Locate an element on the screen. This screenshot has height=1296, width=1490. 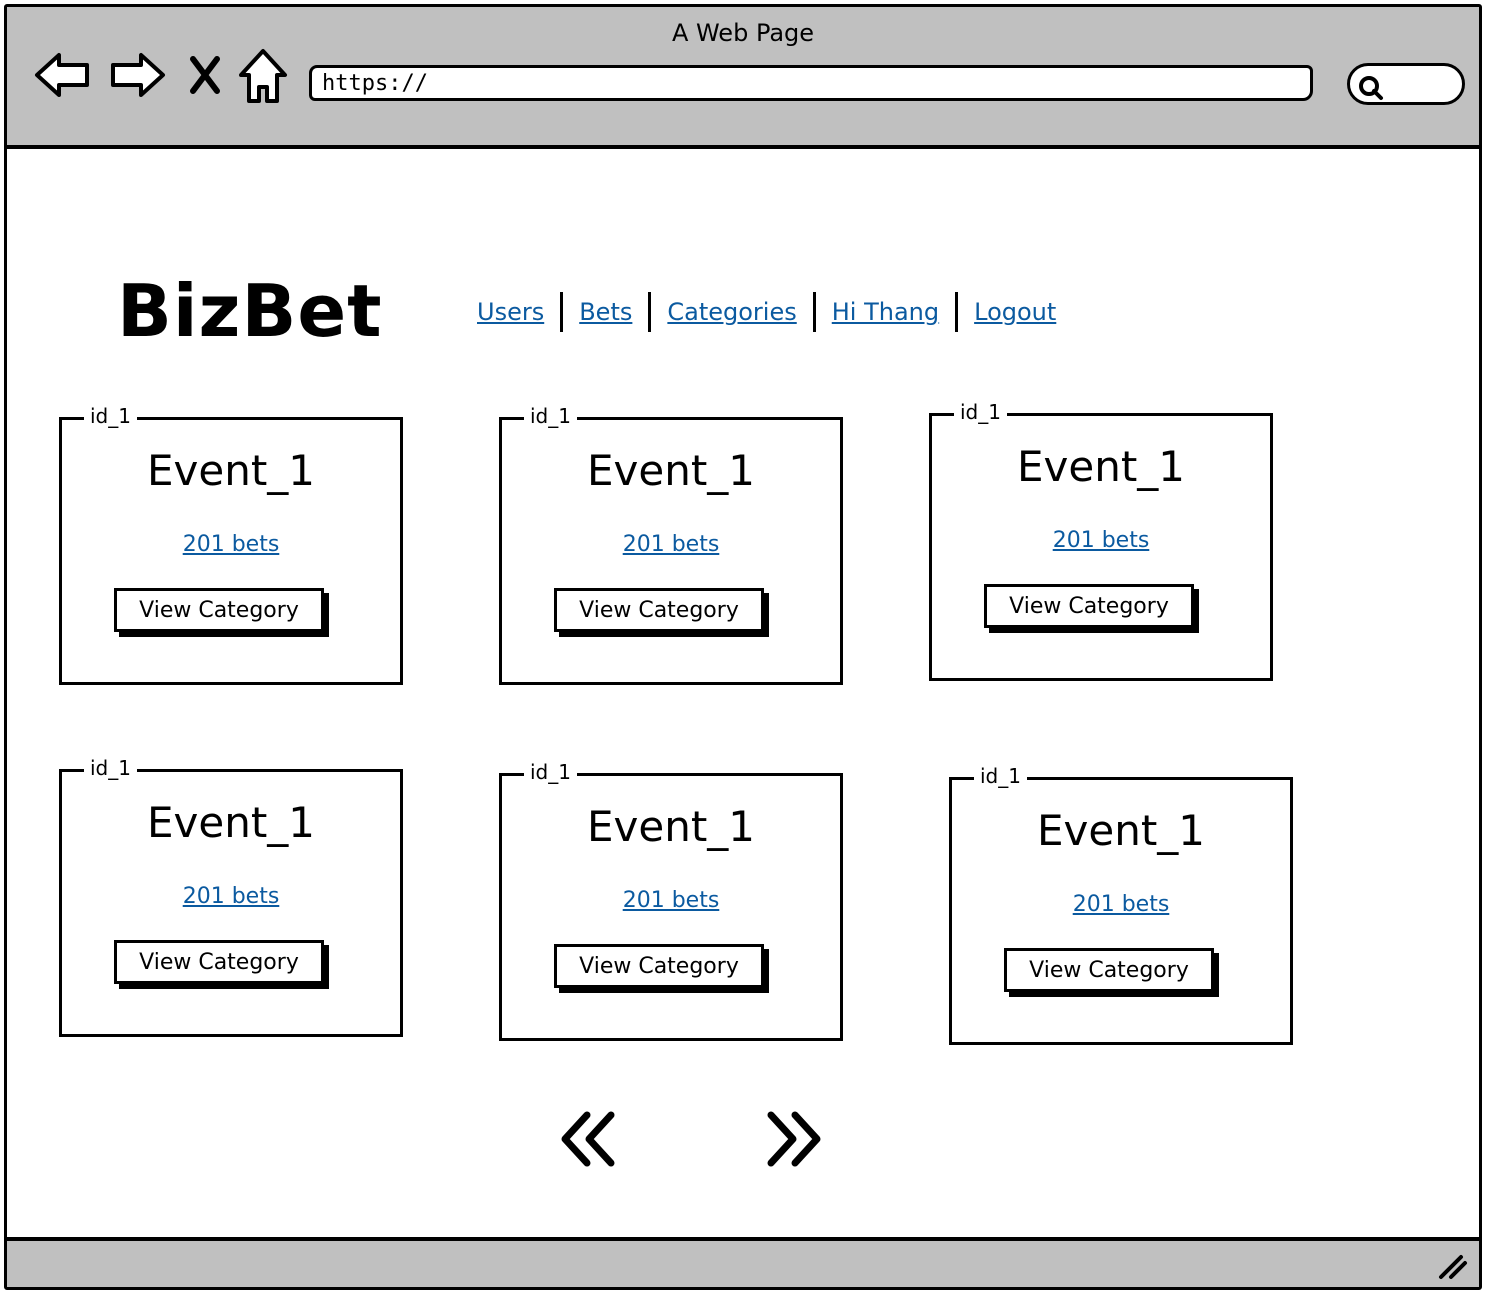
browser-statusbar is located at coordinates (743, 1262).